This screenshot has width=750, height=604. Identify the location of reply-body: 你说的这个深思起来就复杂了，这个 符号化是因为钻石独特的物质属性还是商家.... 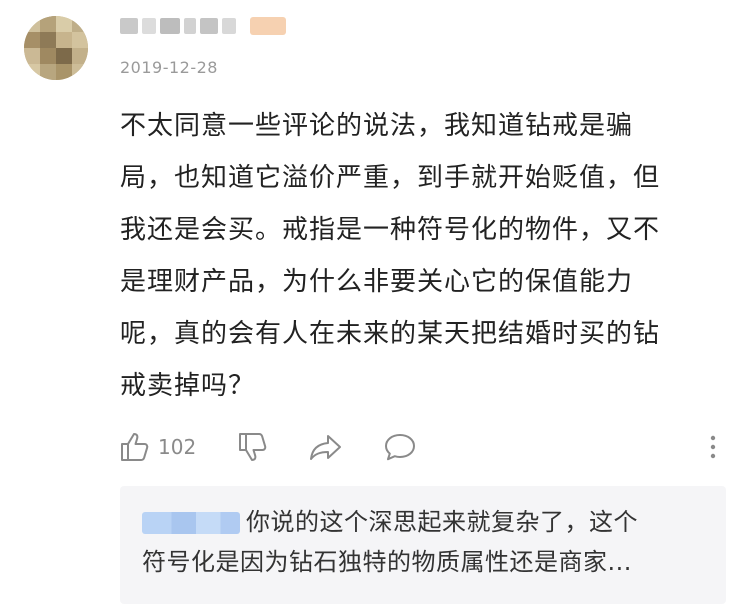
(432, 542).